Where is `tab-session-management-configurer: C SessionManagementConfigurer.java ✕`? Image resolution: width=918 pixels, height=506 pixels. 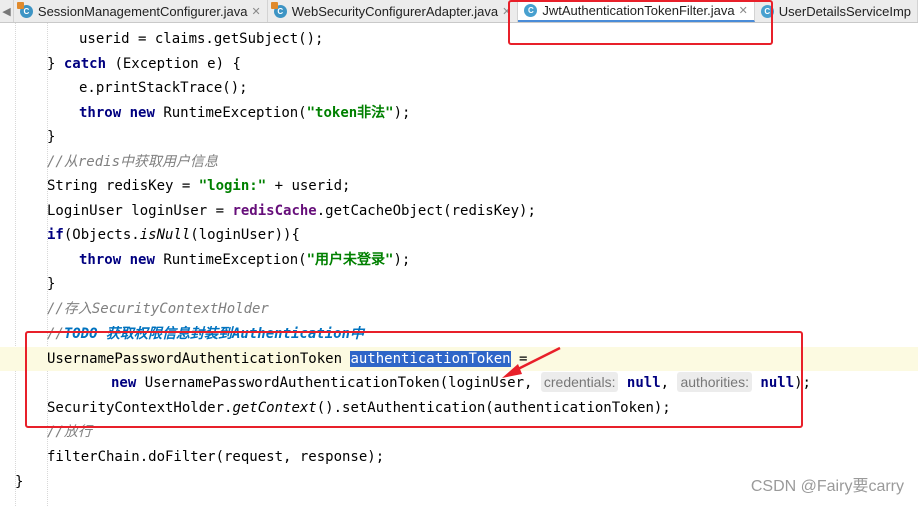 tab-session-management-configurer: C SessionManagementConfigurer.java ✕ is located at coordinates (140, 11).